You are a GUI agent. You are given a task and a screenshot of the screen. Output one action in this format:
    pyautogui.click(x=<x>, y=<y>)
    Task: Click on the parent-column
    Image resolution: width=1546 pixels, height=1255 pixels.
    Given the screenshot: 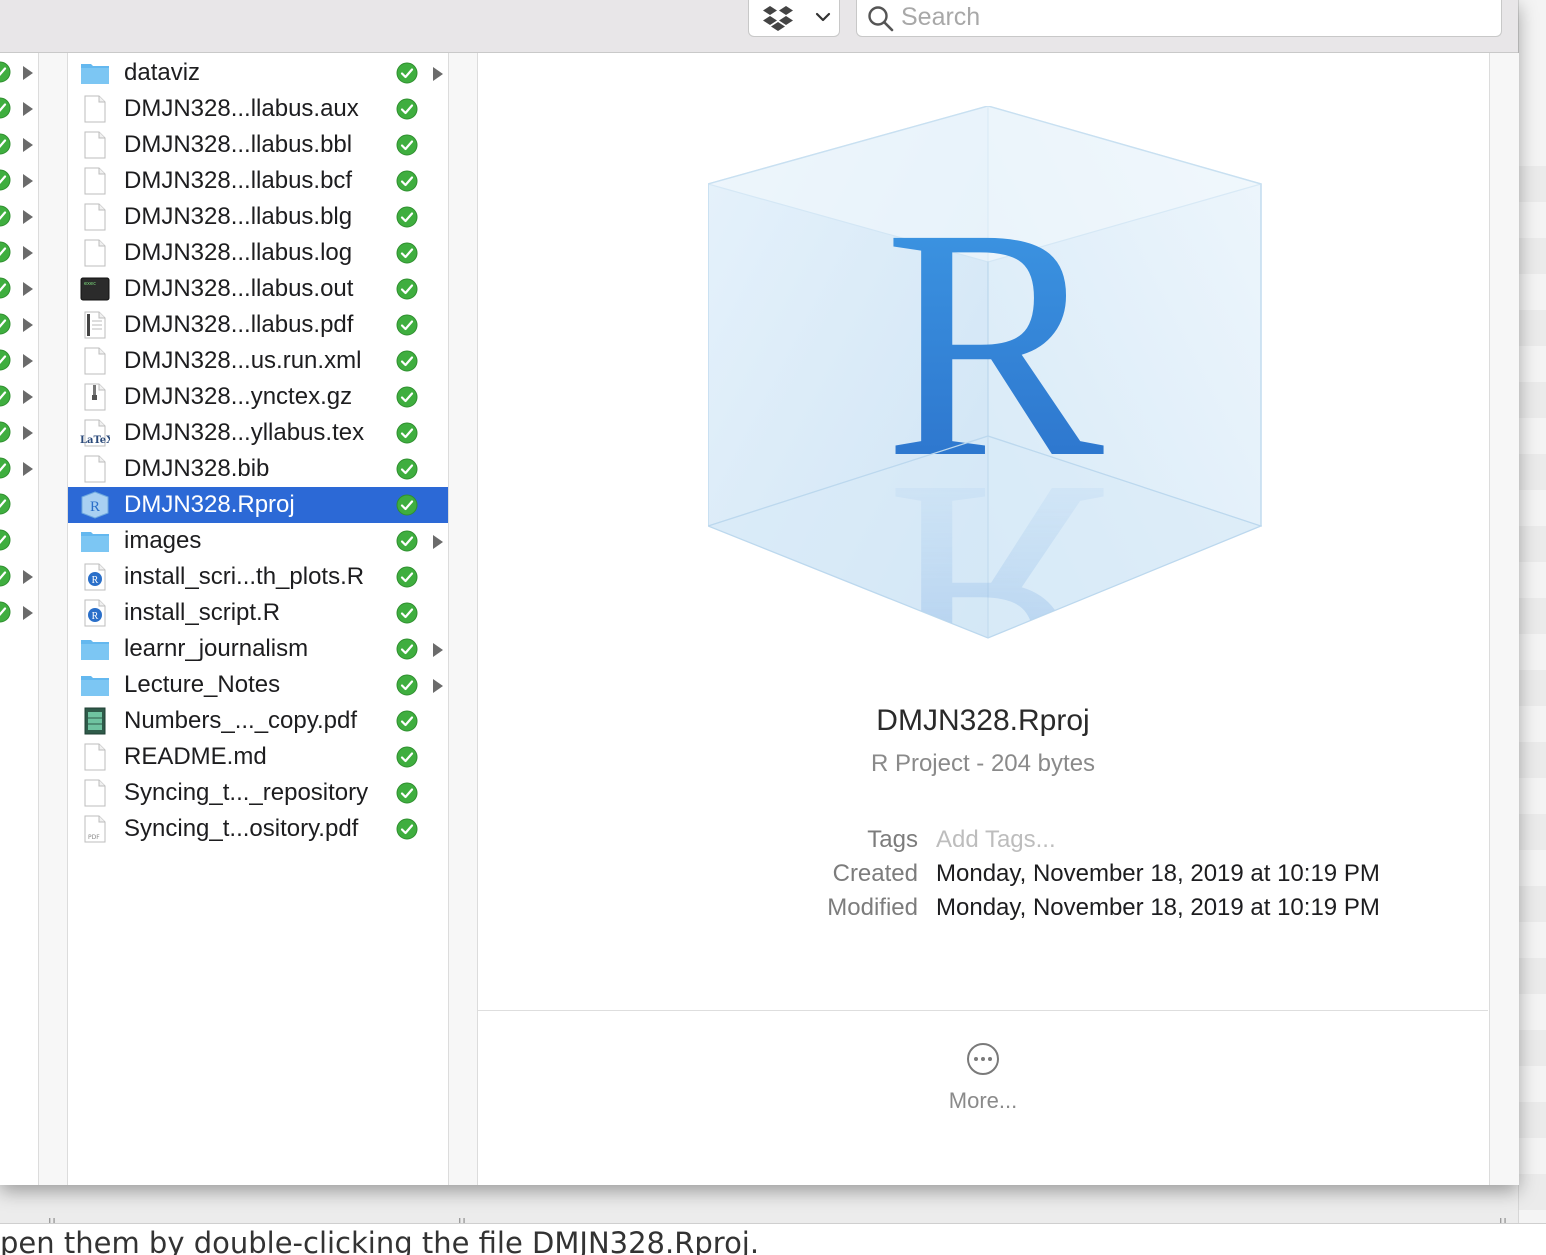 What is the action you would take?
    pyautogui.click(x=19, y=619)
    